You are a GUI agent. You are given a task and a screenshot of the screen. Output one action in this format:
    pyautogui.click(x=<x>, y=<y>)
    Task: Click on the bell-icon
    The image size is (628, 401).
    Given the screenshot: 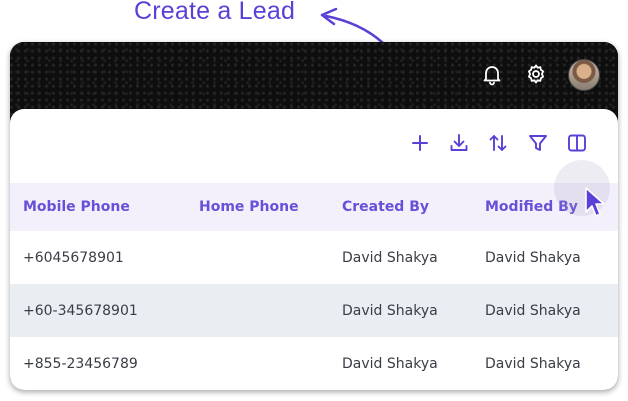 What is the action you would take?
    pyautogui.click(x=492, y=74)
    